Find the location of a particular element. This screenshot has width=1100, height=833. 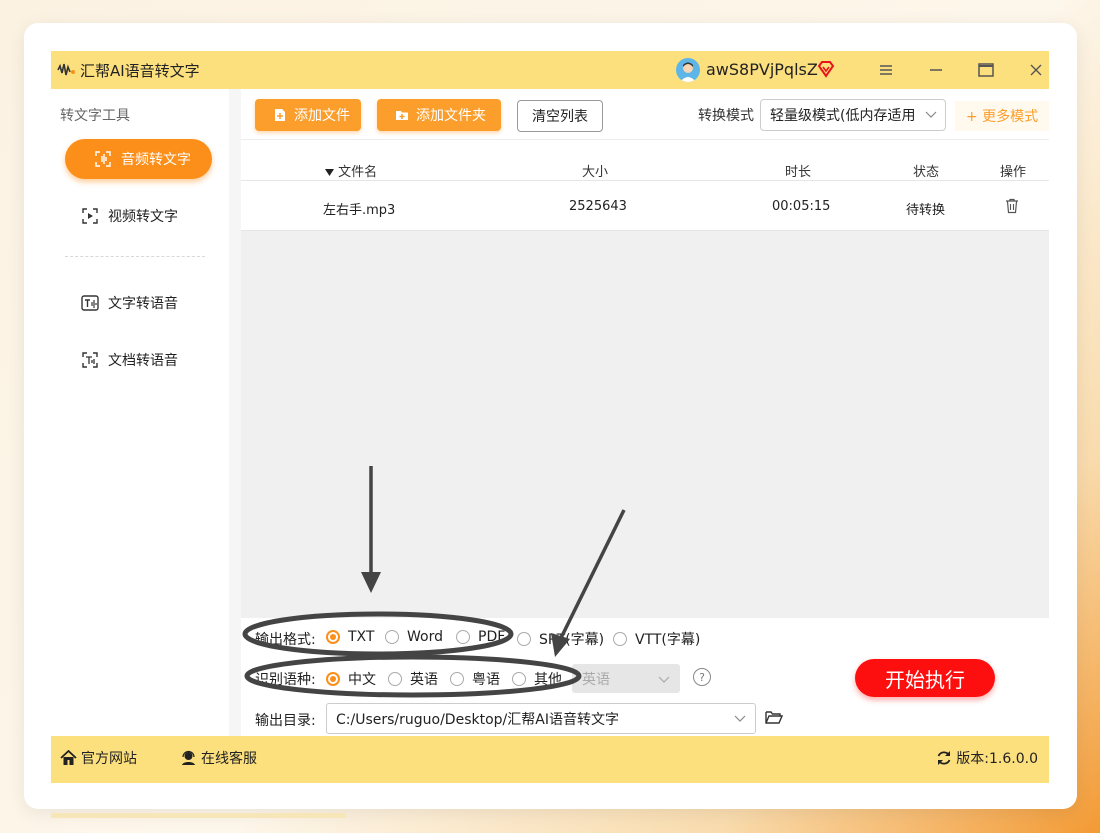

cell-size: 2525643 is located at coordinates (598, 206).